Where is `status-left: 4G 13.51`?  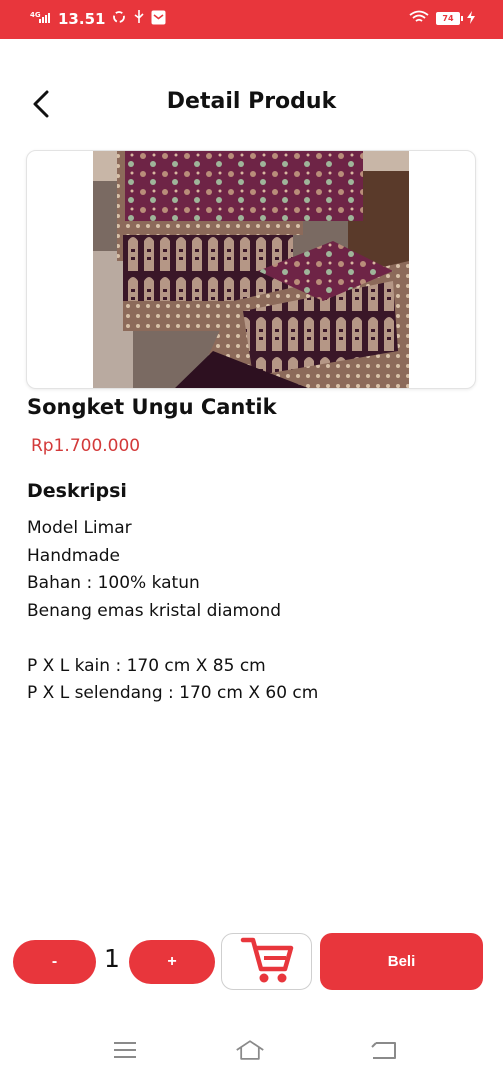
status-left: 4G 13.51 is located at coordinates (98, 19).